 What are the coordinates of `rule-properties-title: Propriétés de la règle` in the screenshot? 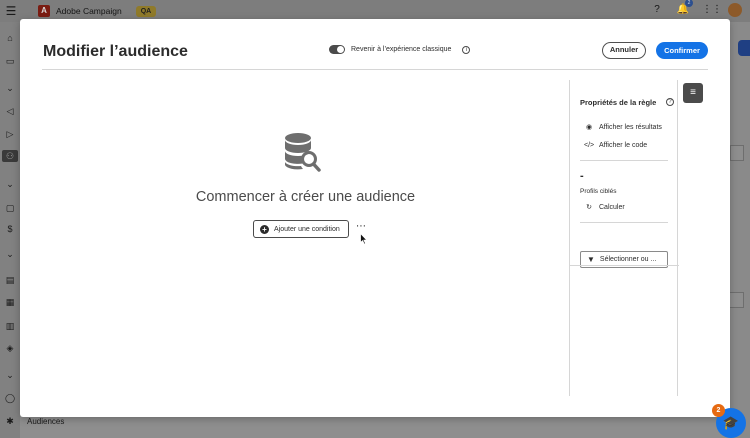 It's located at (618, 102).